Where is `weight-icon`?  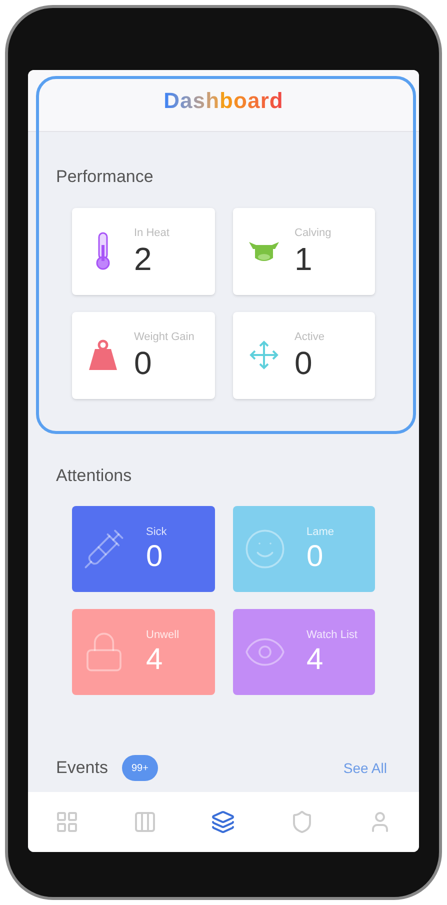
weight-icon is located at coordinates (103, 355).